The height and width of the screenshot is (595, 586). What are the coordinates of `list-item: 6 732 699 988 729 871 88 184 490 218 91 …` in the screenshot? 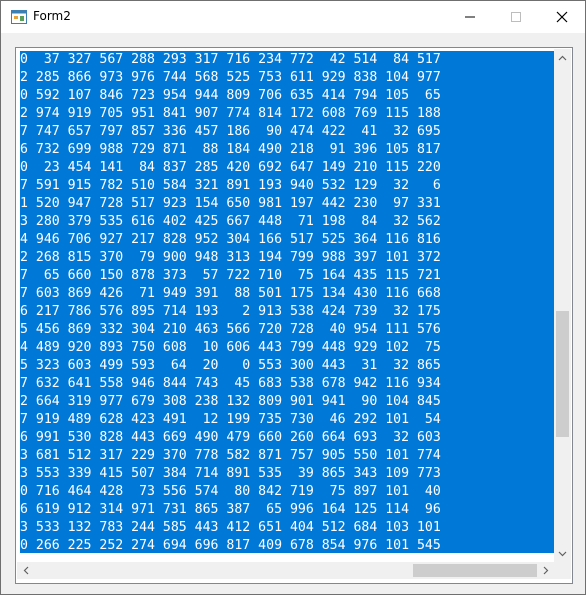 It's located at (287, 150).